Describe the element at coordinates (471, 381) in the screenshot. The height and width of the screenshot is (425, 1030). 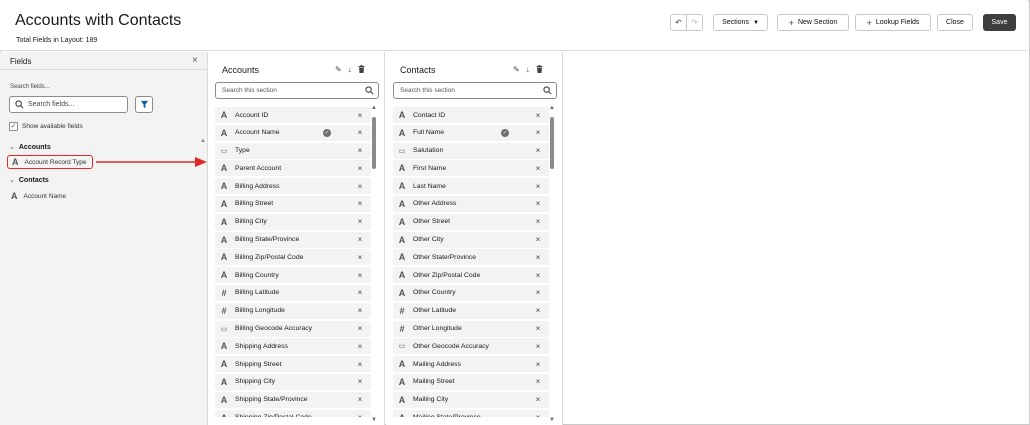
I see `field-row: A Mailing Street ×` at that location.